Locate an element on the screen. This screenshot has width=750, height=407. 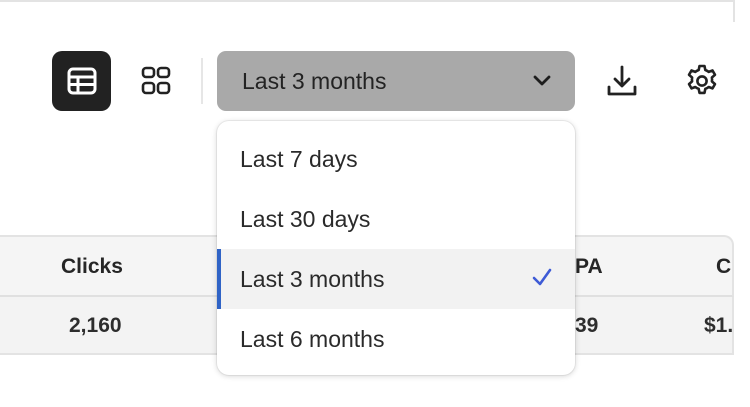
date-range-value: Last 3 months is located at coordinates (314, 80).